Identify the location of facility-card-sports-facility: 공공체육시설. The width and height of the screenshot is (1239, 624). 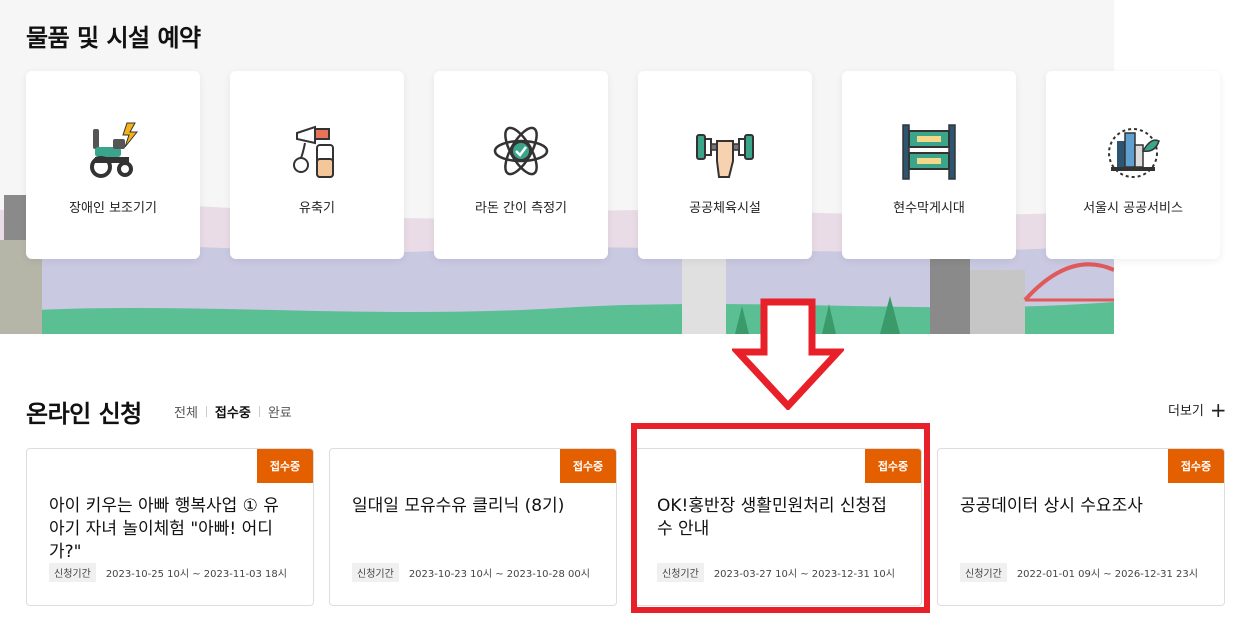
(725, 165).